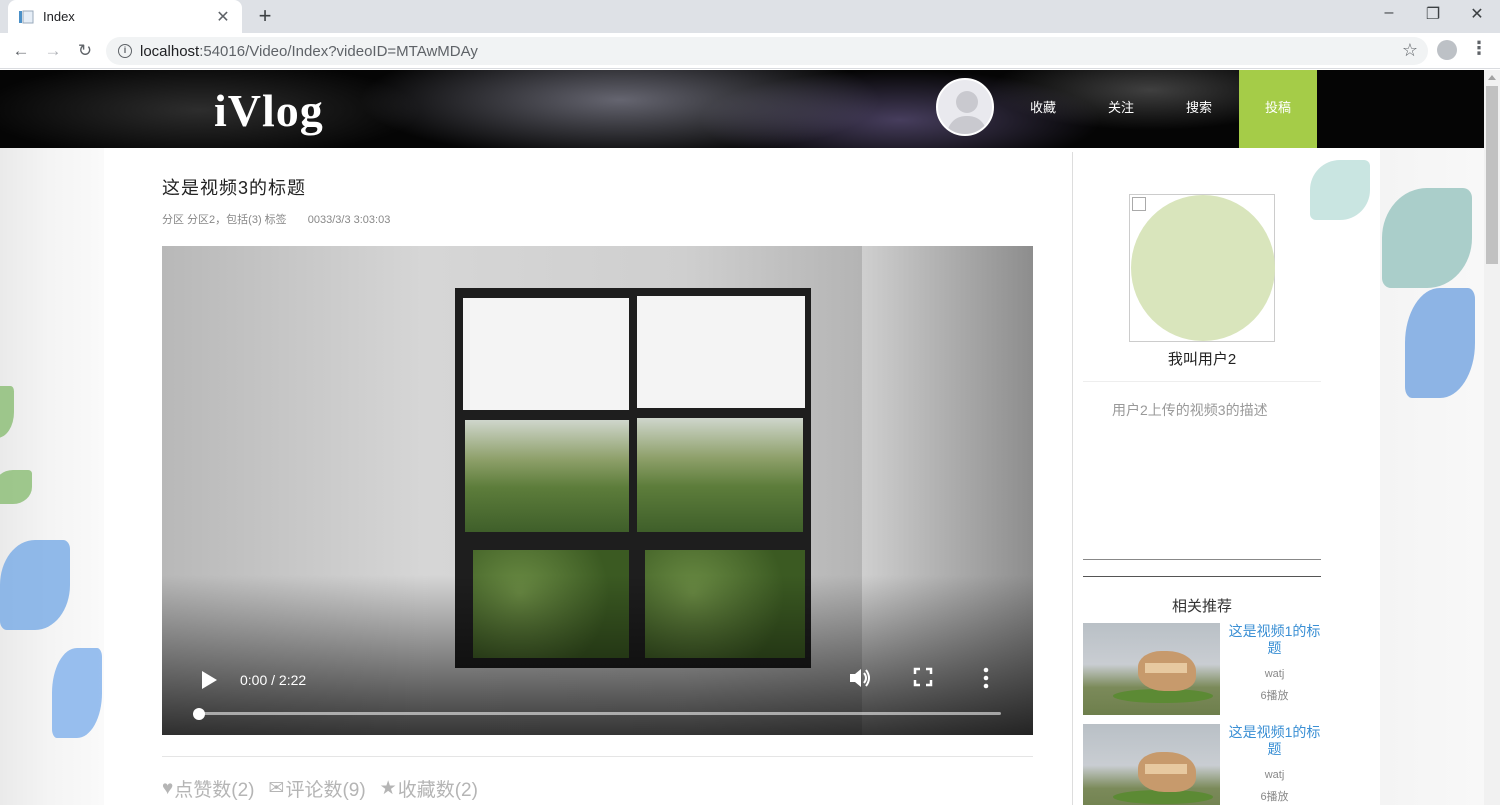 This screenshot has width=1500, height=805. What do you see at coordinates (1479, 48) in the screenshot?
I see `browser-menu-icon: ⋮` at bounding box center [1479, 48].